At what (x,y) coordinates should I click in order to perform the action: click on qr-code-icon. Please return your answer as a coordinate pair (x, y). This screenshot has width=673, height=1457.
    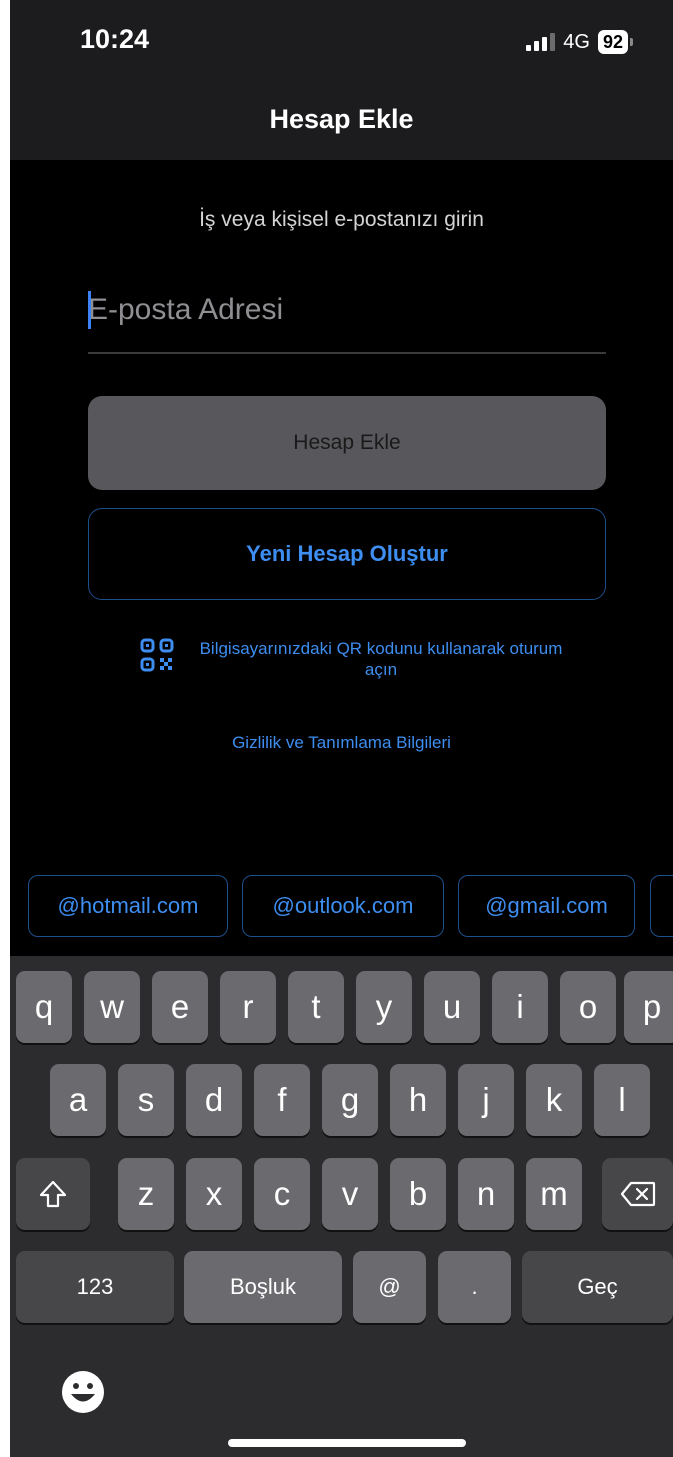
    Looking at the image, I should click on (157, 655).